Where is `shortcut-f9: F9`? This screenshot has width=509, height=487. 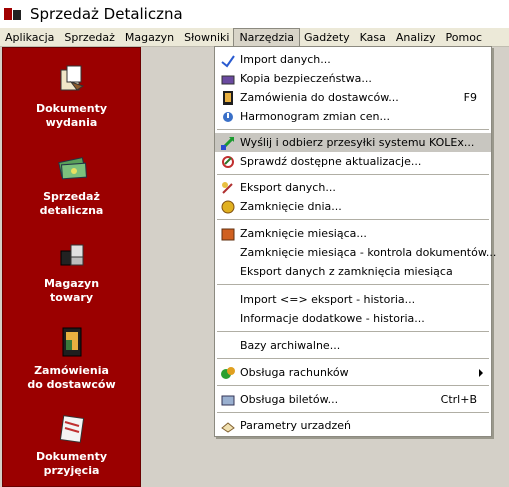
shortcut-f9: F9 is located at coordinates (470, 97).